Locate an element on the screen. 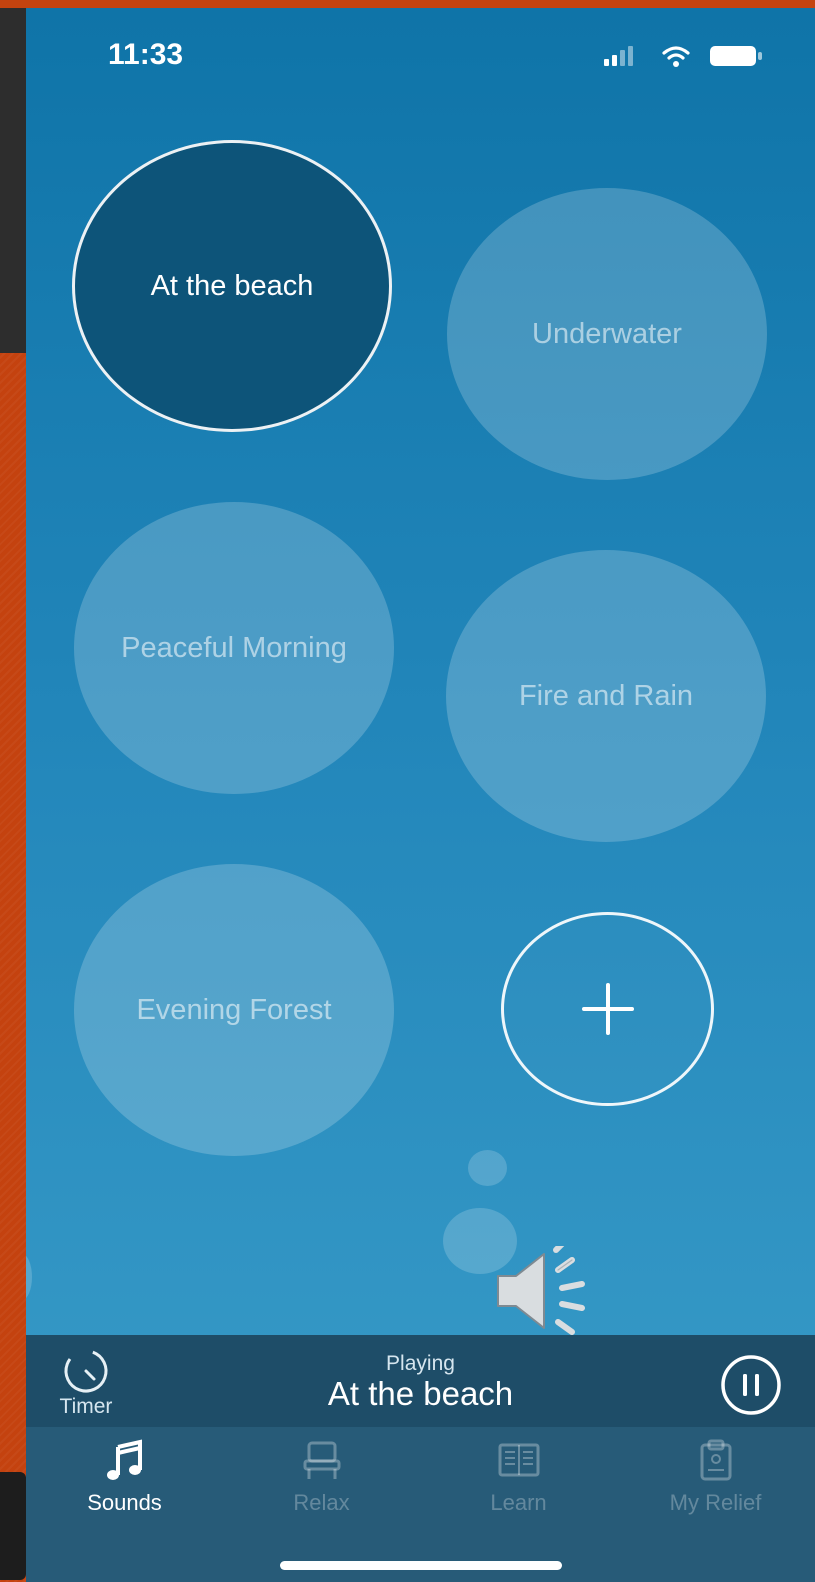  sound-label: Fire and Rain is located at coordinates (606, 695).